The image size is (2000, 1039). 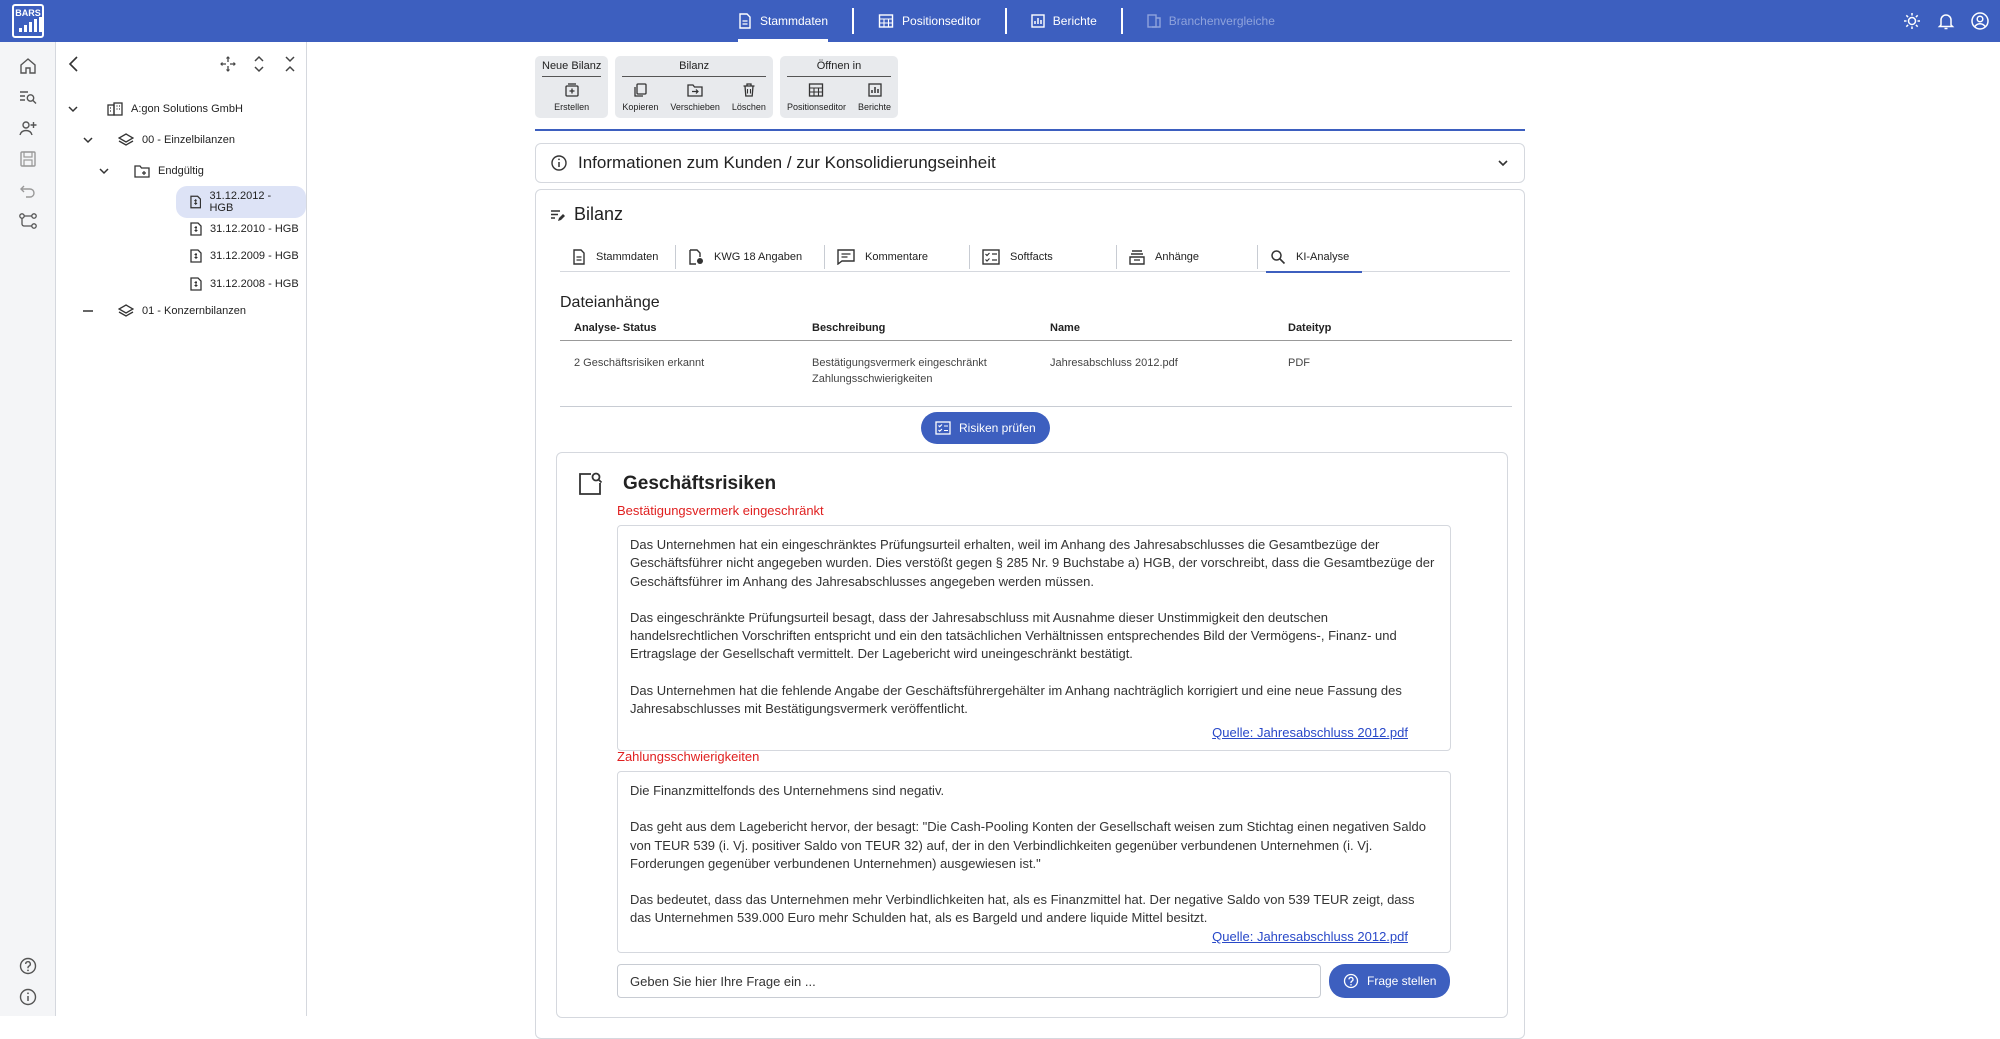 I want to click on comment-icon, so click(x=846, y=256).